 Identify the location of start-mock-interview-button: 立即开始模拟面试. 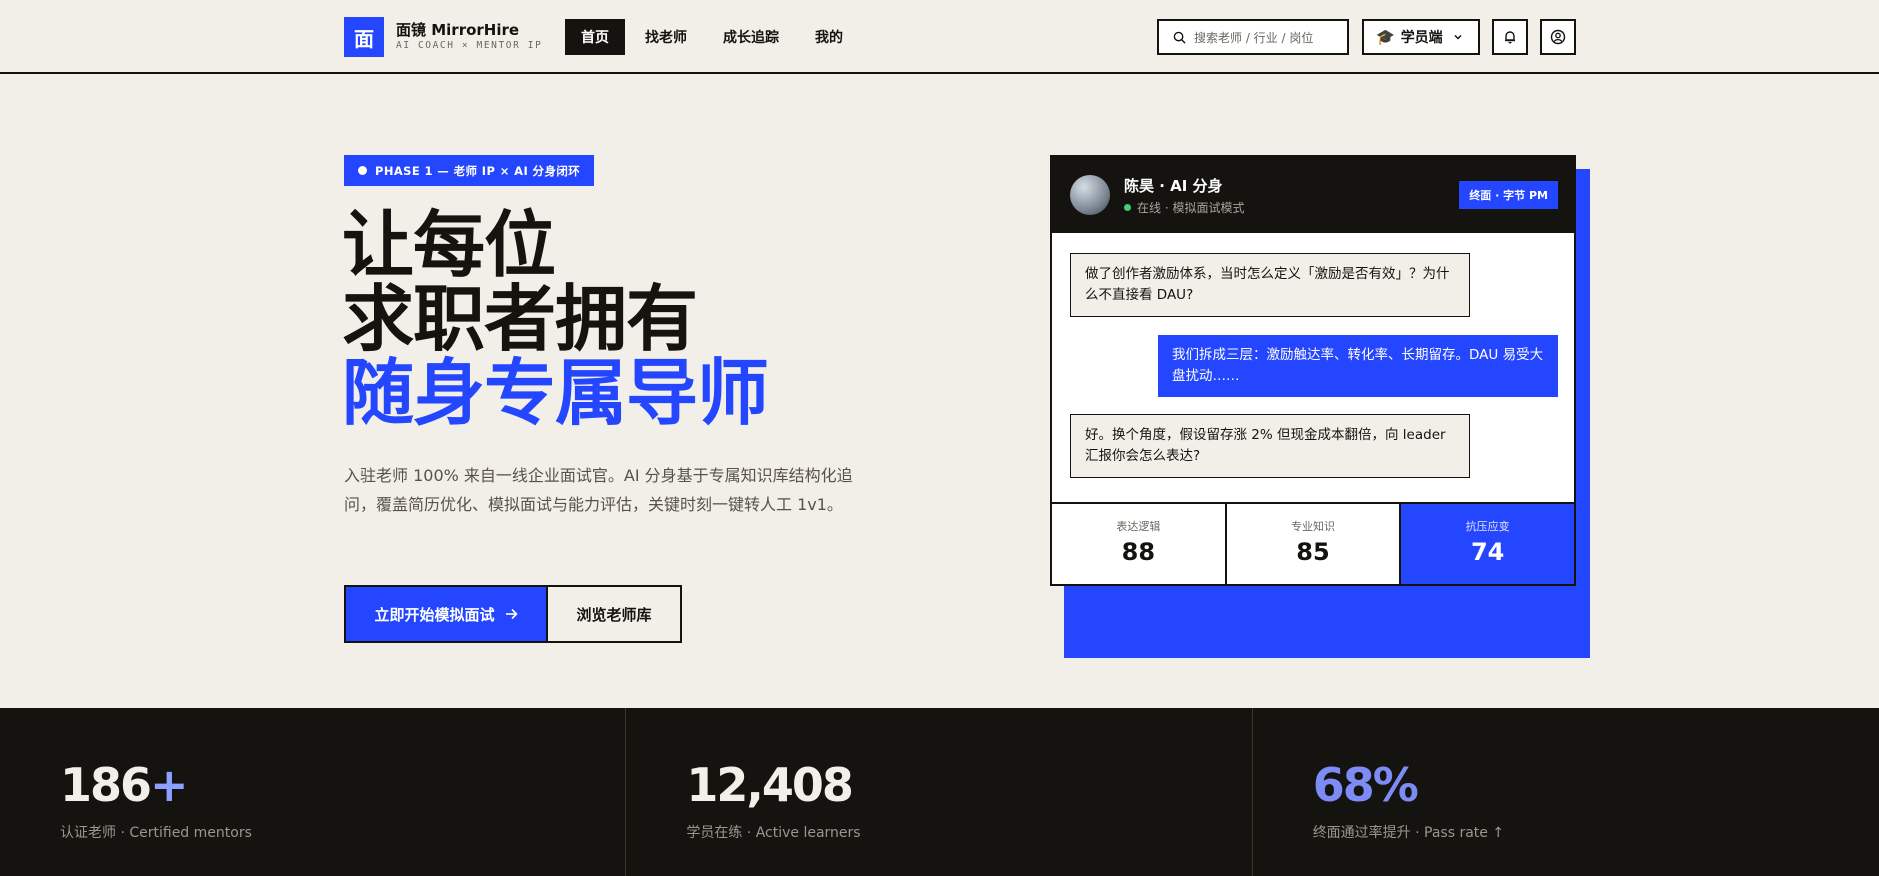
(446, 614).